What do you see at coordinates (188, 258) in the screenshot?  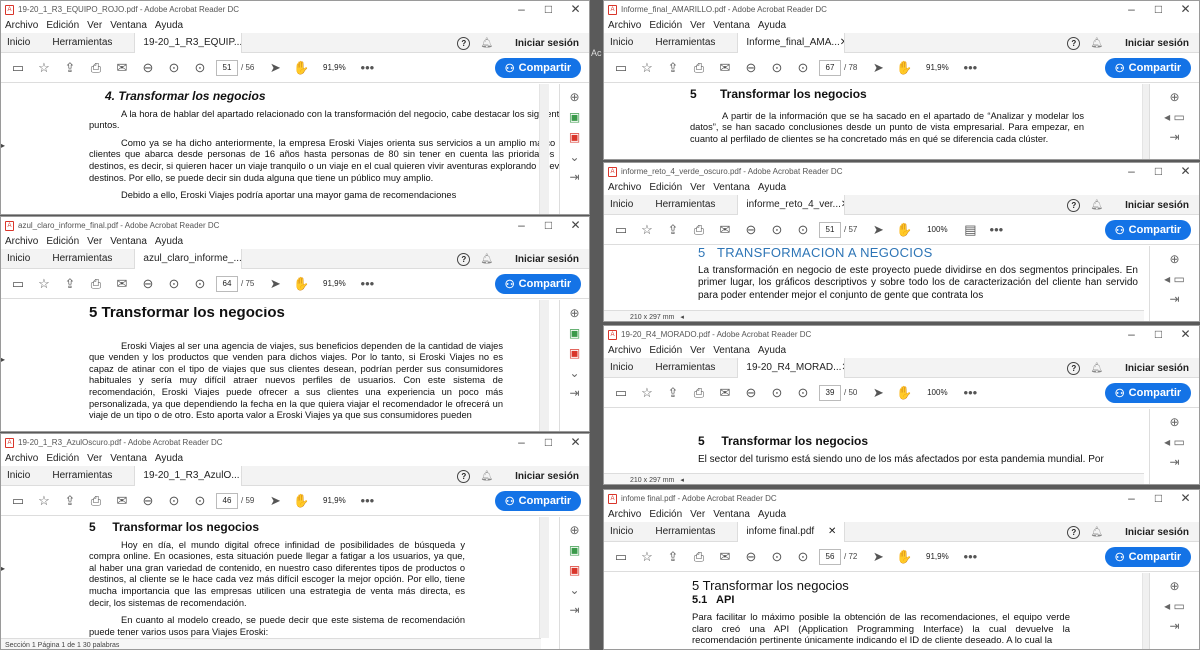 I see `tab-document: azul_claro_informe_...✕` at bounding box center [188, 258].